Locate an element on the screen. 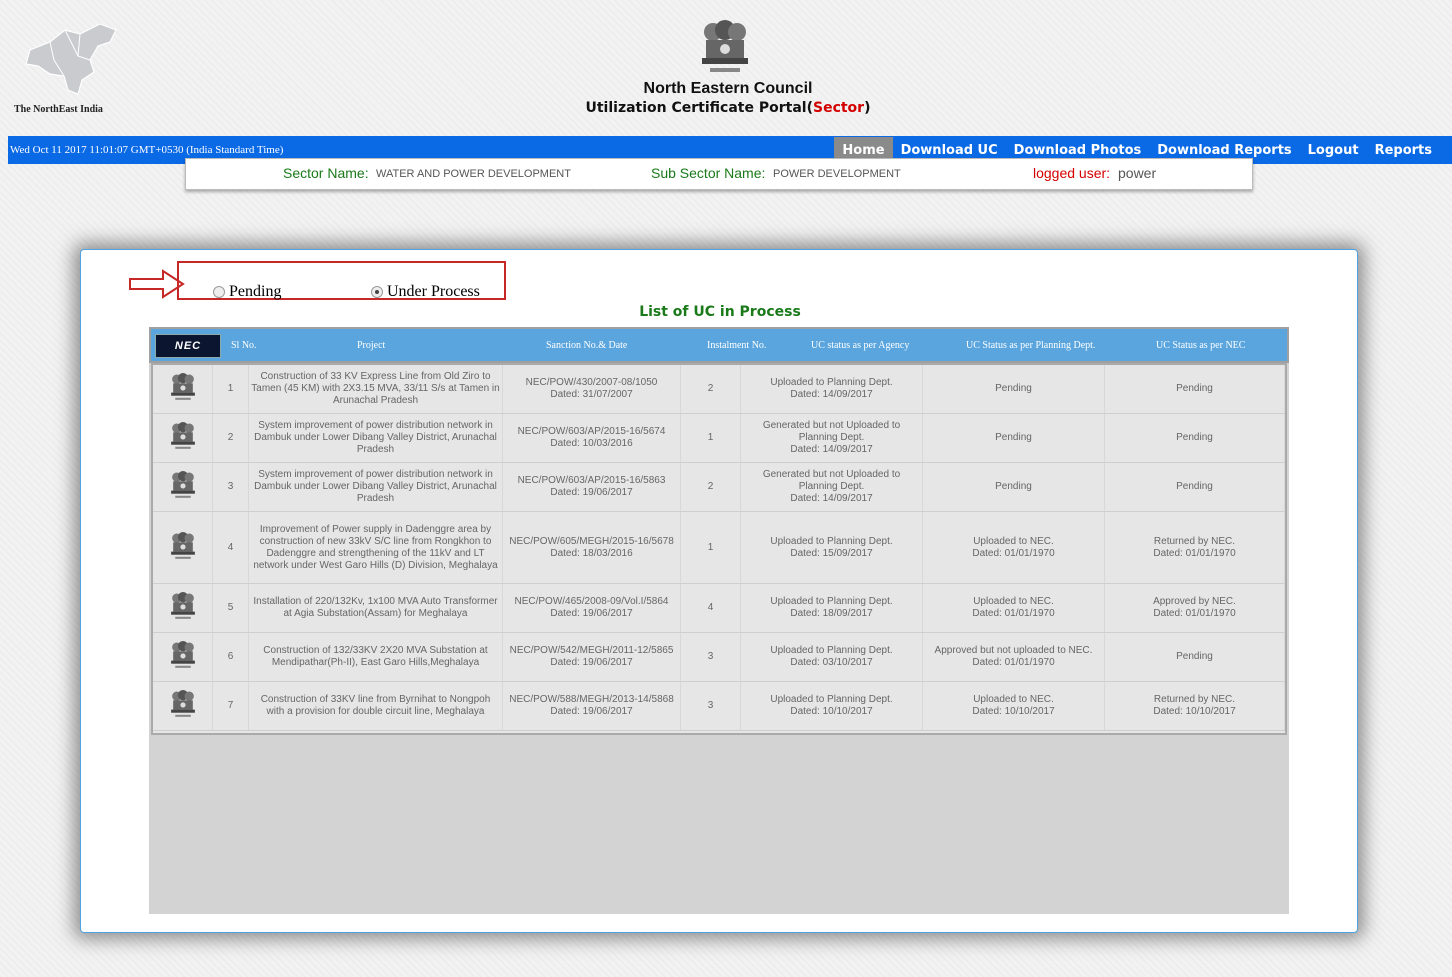  sector-value: WATER AND POWER DEVELOPMENT is located at coordinates (473, 174).